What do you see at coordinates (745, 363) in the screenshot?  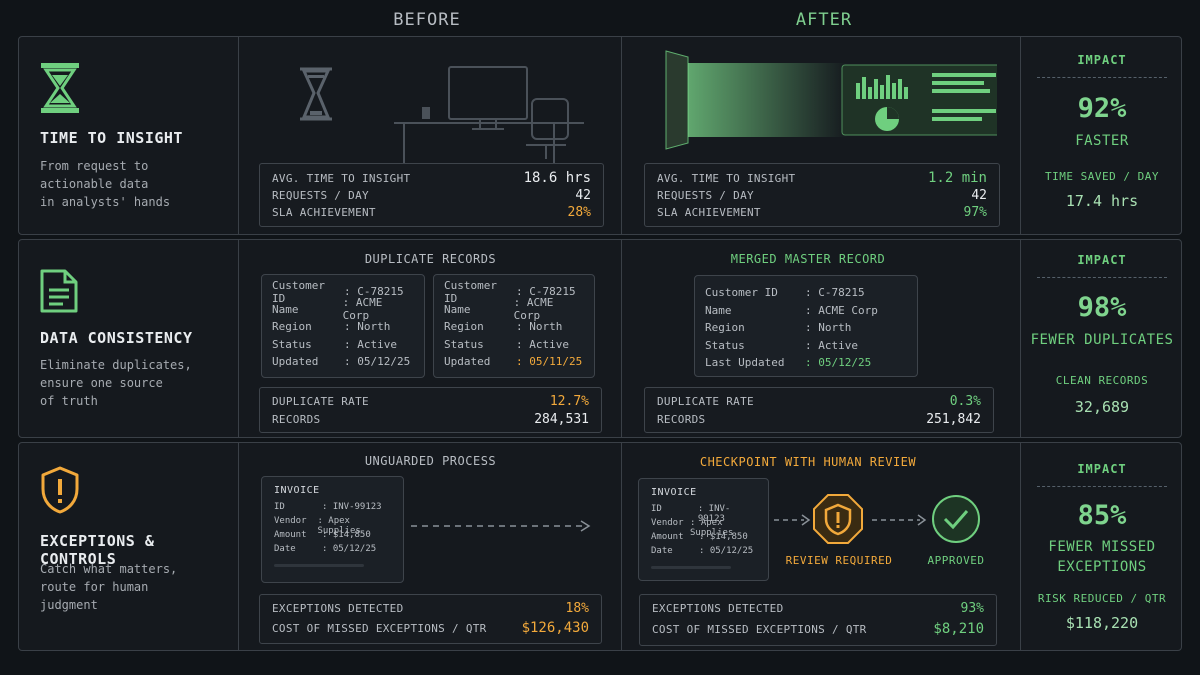 I see `field-label: Last Updated` at bounding box center [745, 363].